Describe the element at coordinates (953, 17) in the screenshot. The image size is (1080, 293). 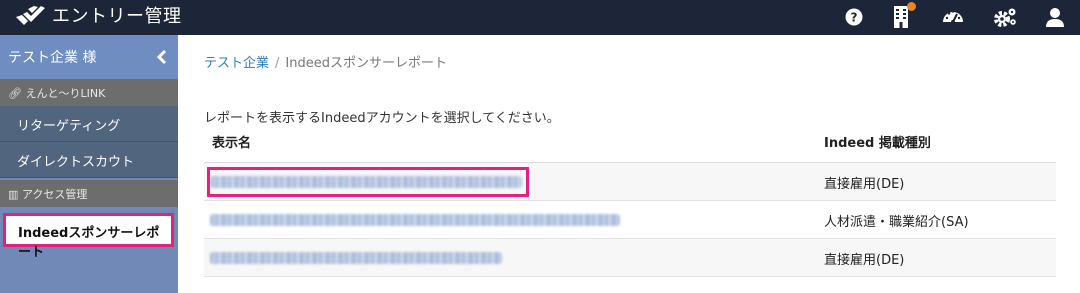
I see `dashboard-icon` at that location.